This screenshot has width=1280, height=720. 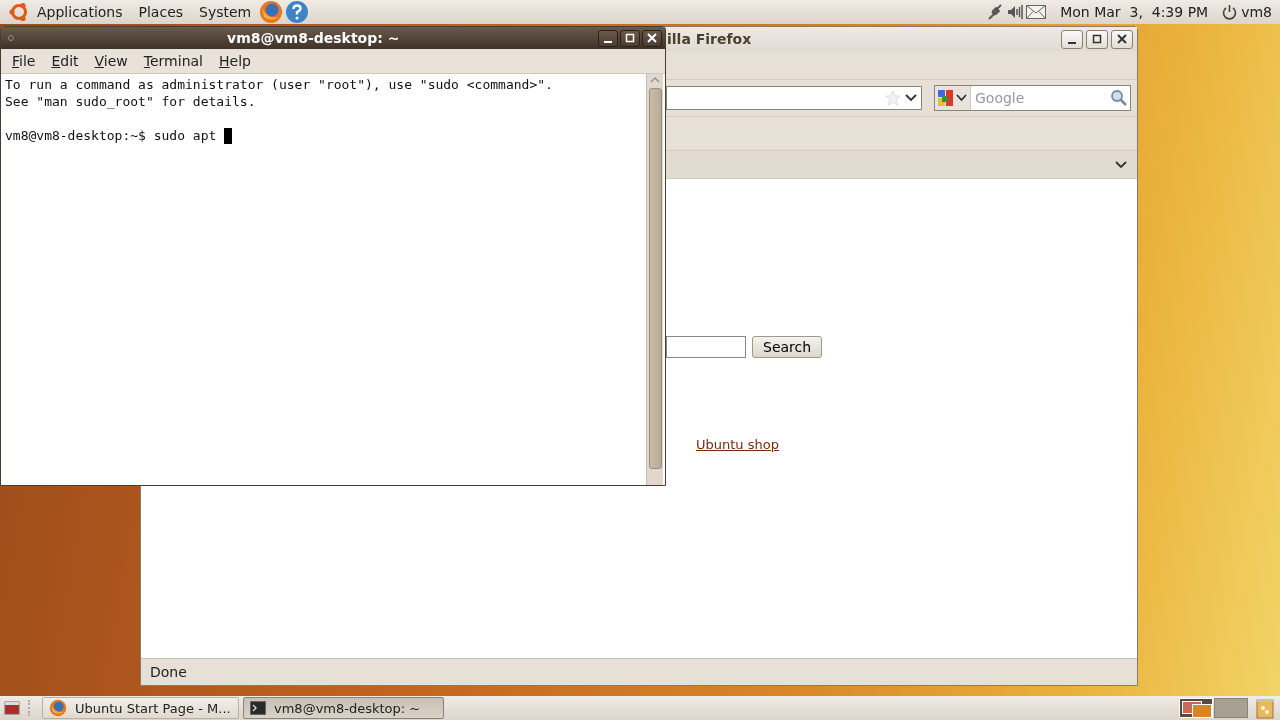 I want to click on shop-link: Ubuntu shop, so click(x=737, y=444).